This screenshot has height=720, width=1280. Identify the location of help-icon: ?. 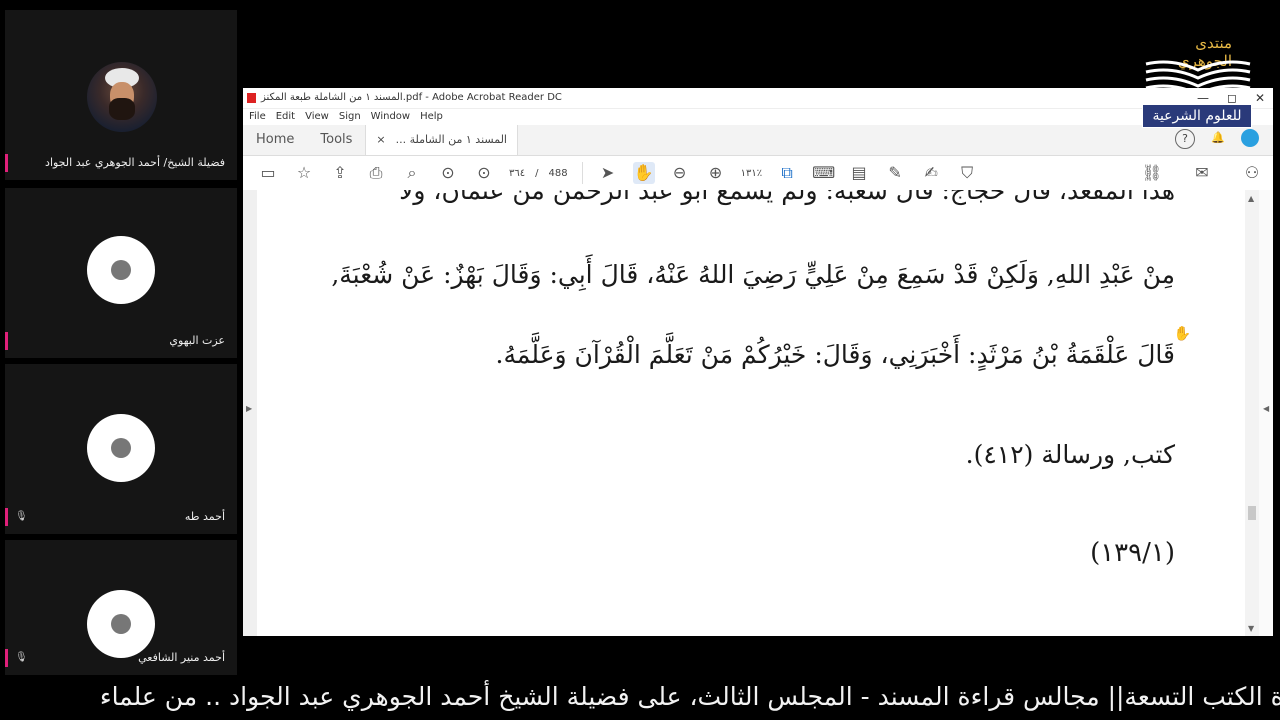
(1185, 139).